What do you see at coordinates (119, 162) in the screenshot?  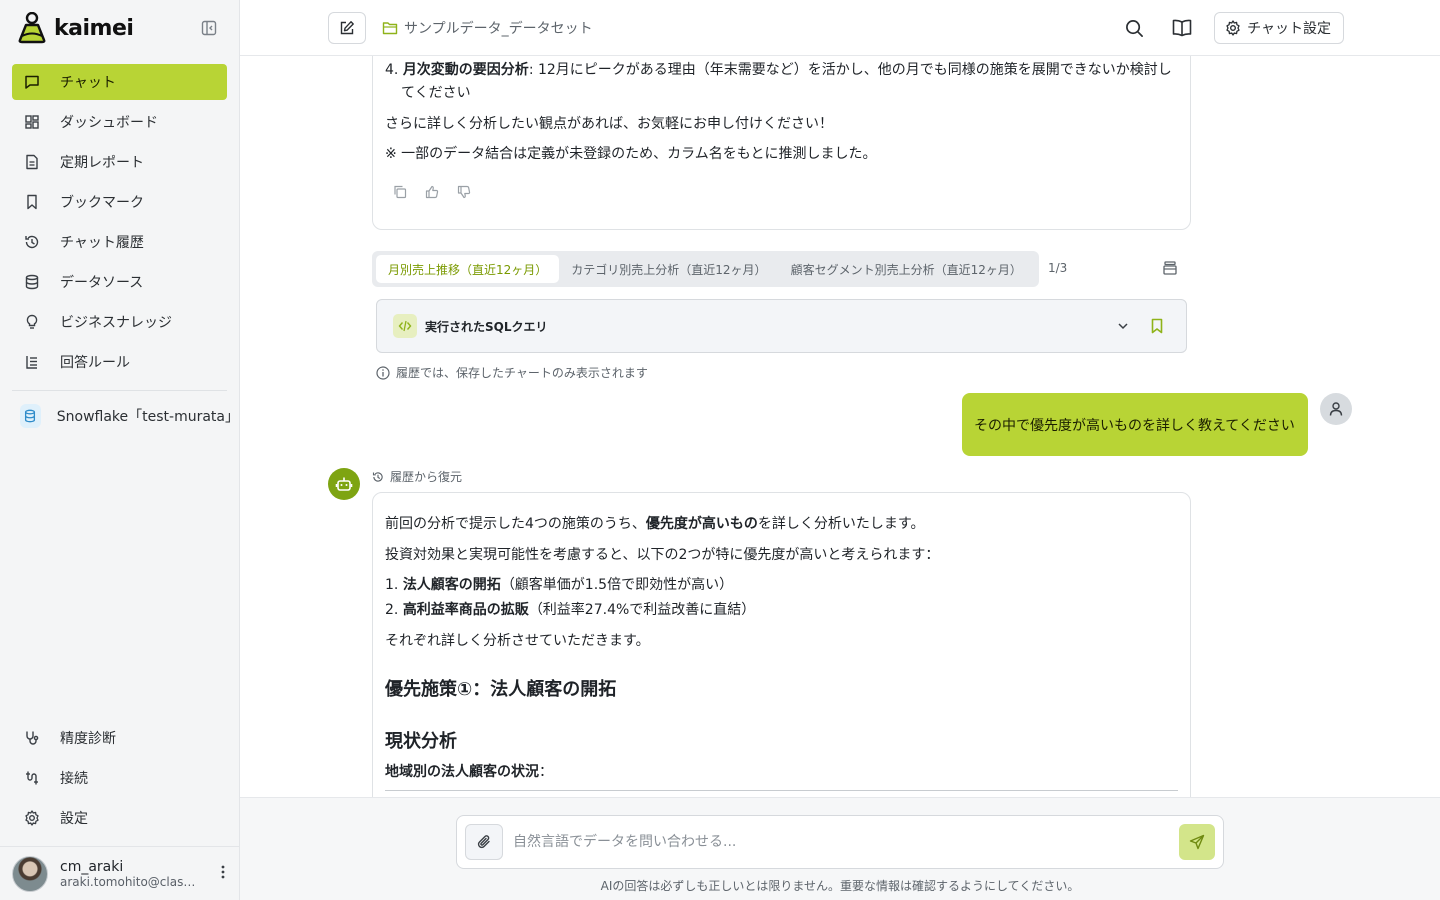 I see `sidebar-item-reports: 定期レポート` at bounding box center [119, 162].